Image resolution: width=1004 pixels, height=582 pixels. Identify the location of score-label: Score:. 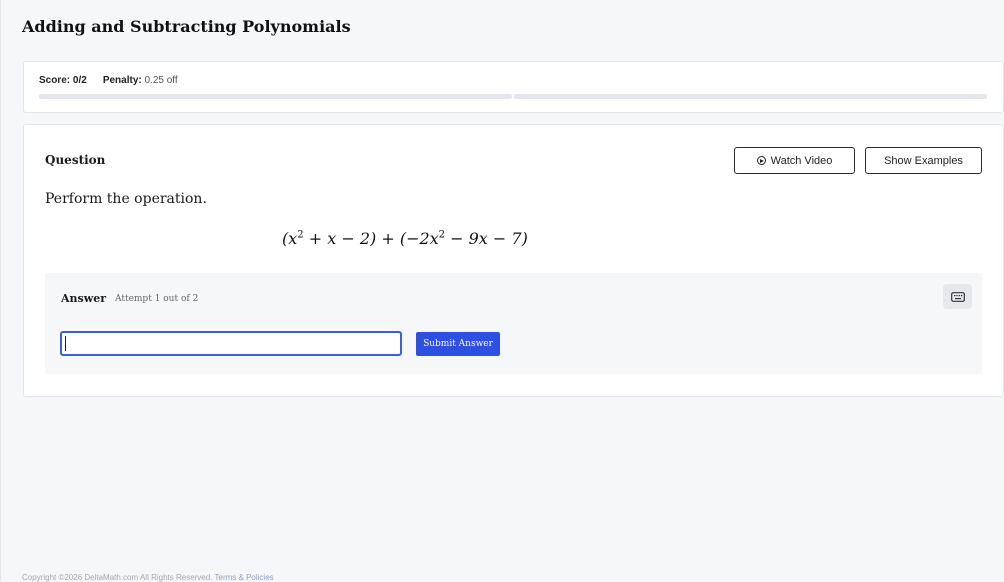
(55, 80).